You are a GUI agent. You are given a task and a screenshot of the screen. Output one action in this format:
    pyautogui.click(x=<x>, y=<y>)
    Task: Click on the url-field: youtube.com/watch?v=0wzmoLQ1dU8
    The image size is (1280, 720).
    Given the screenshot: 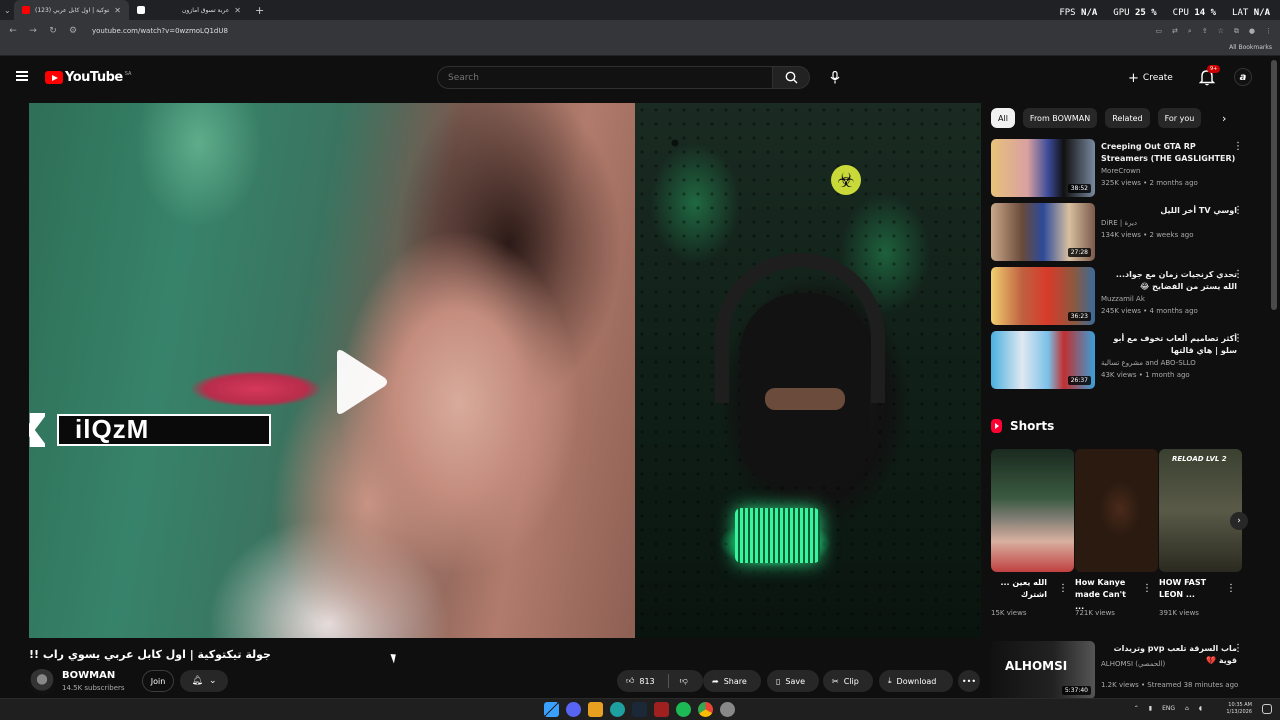 What is the action you would take?
    pyautogui.click(x=618, y=31)
    